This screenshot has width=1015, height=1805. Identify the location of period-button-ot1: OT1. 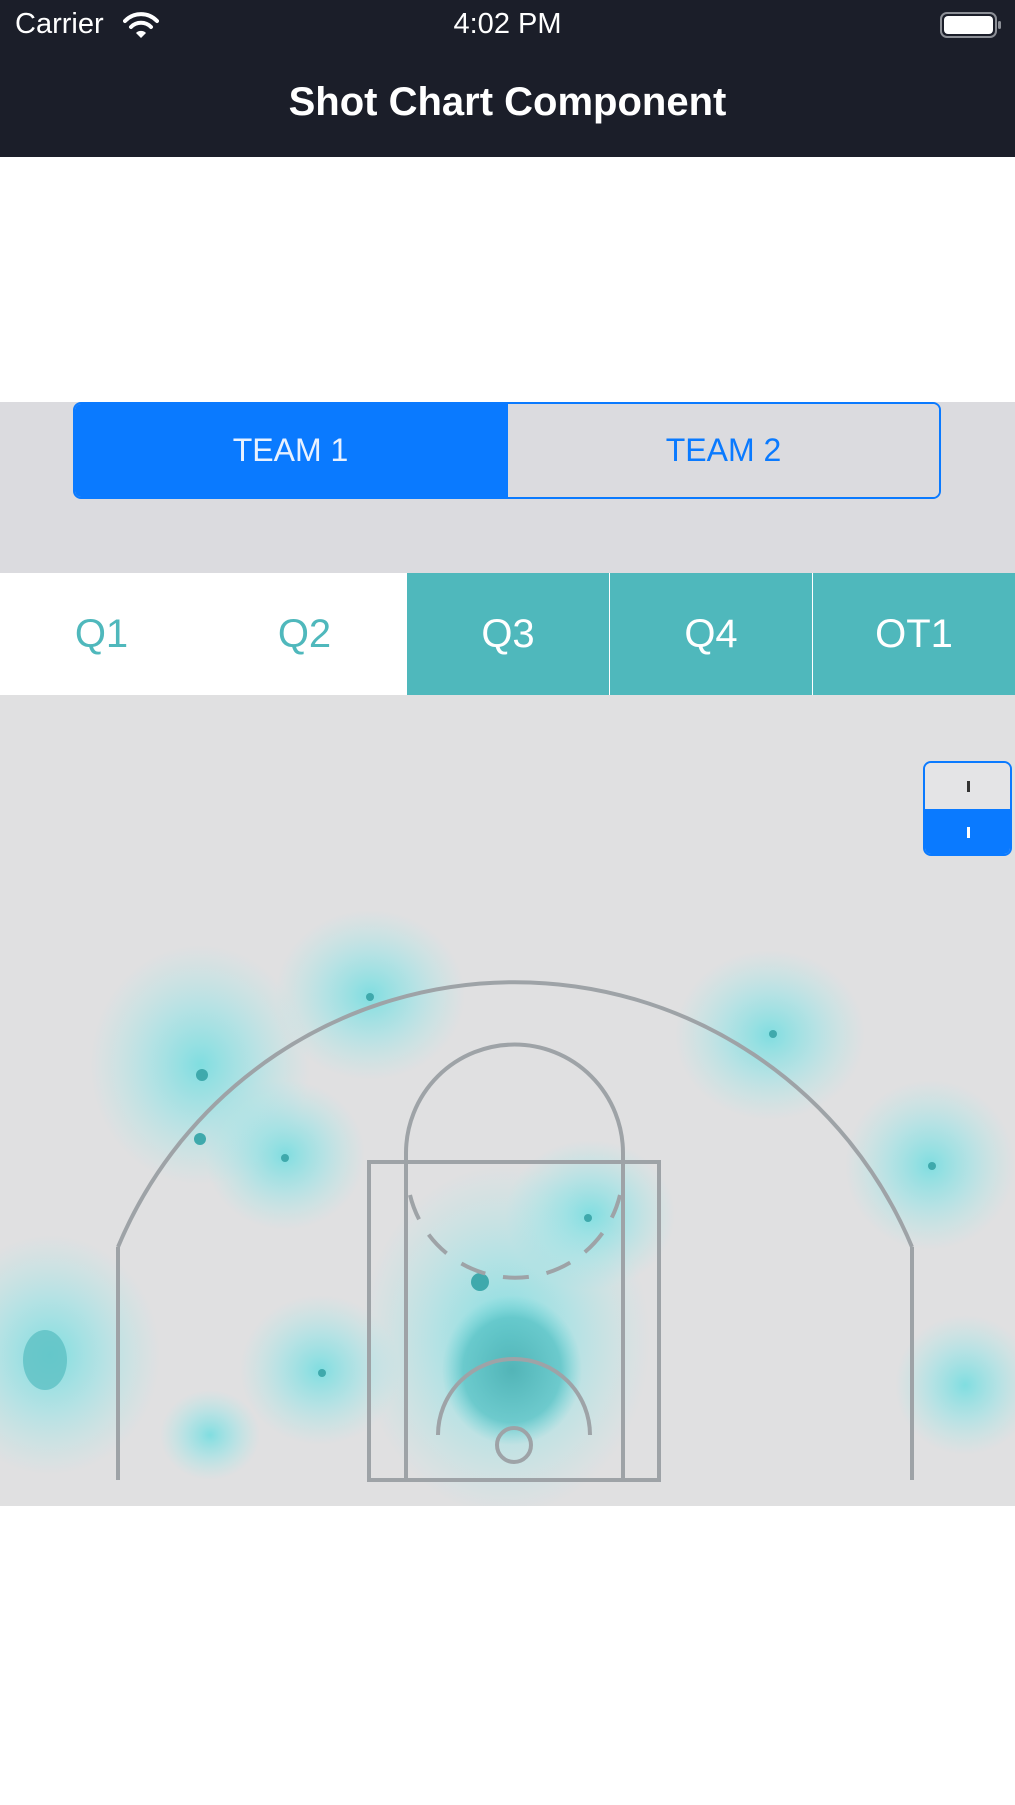
(913, 634).